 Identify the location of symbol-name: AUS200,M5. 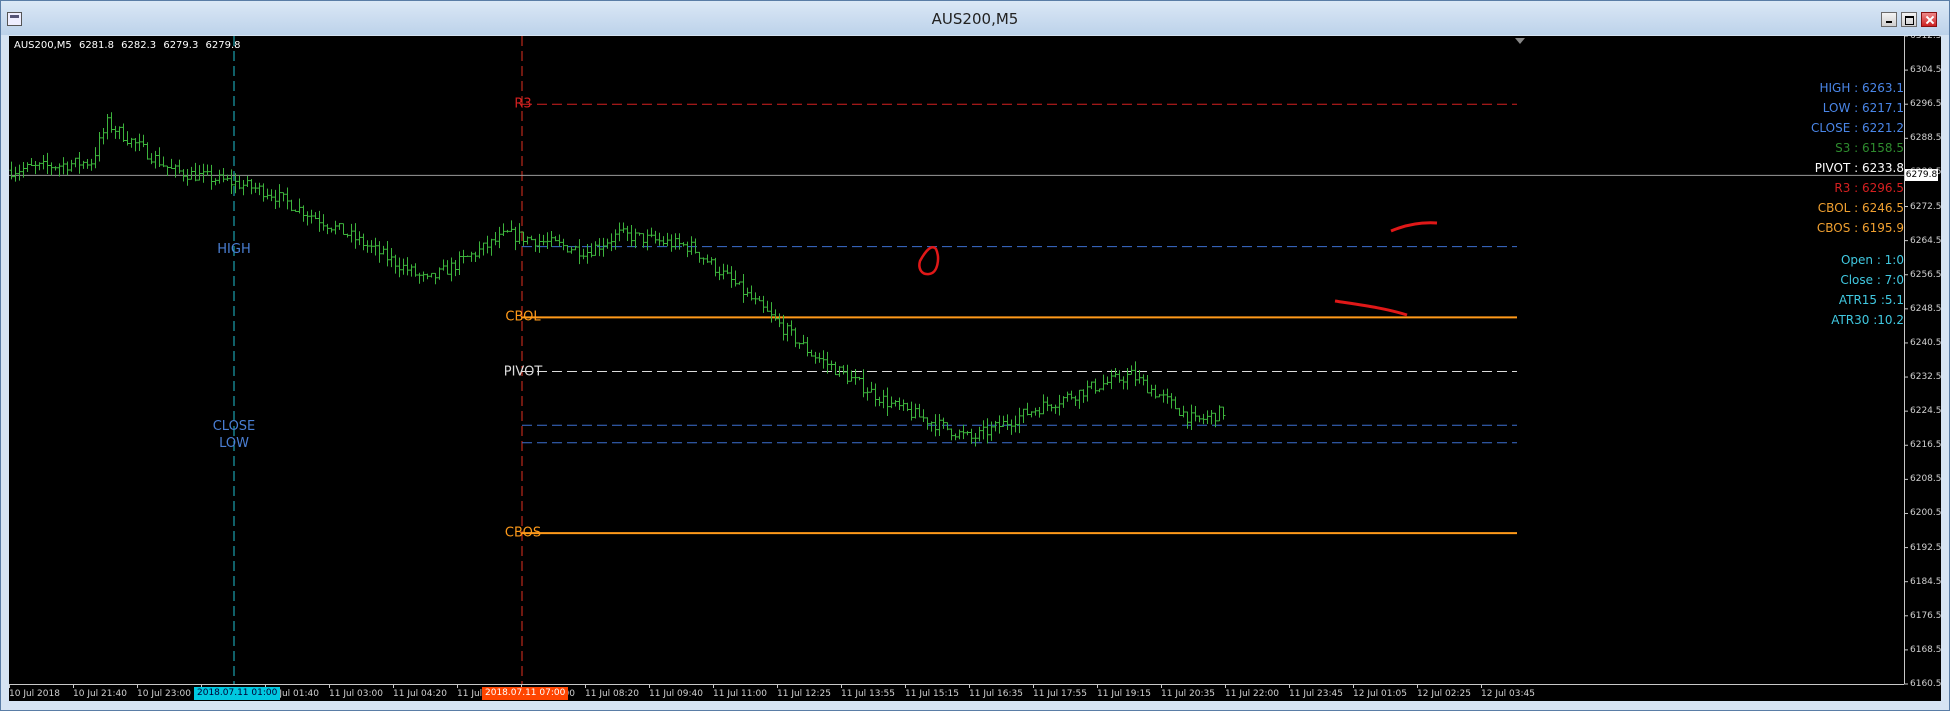
(43, 45).